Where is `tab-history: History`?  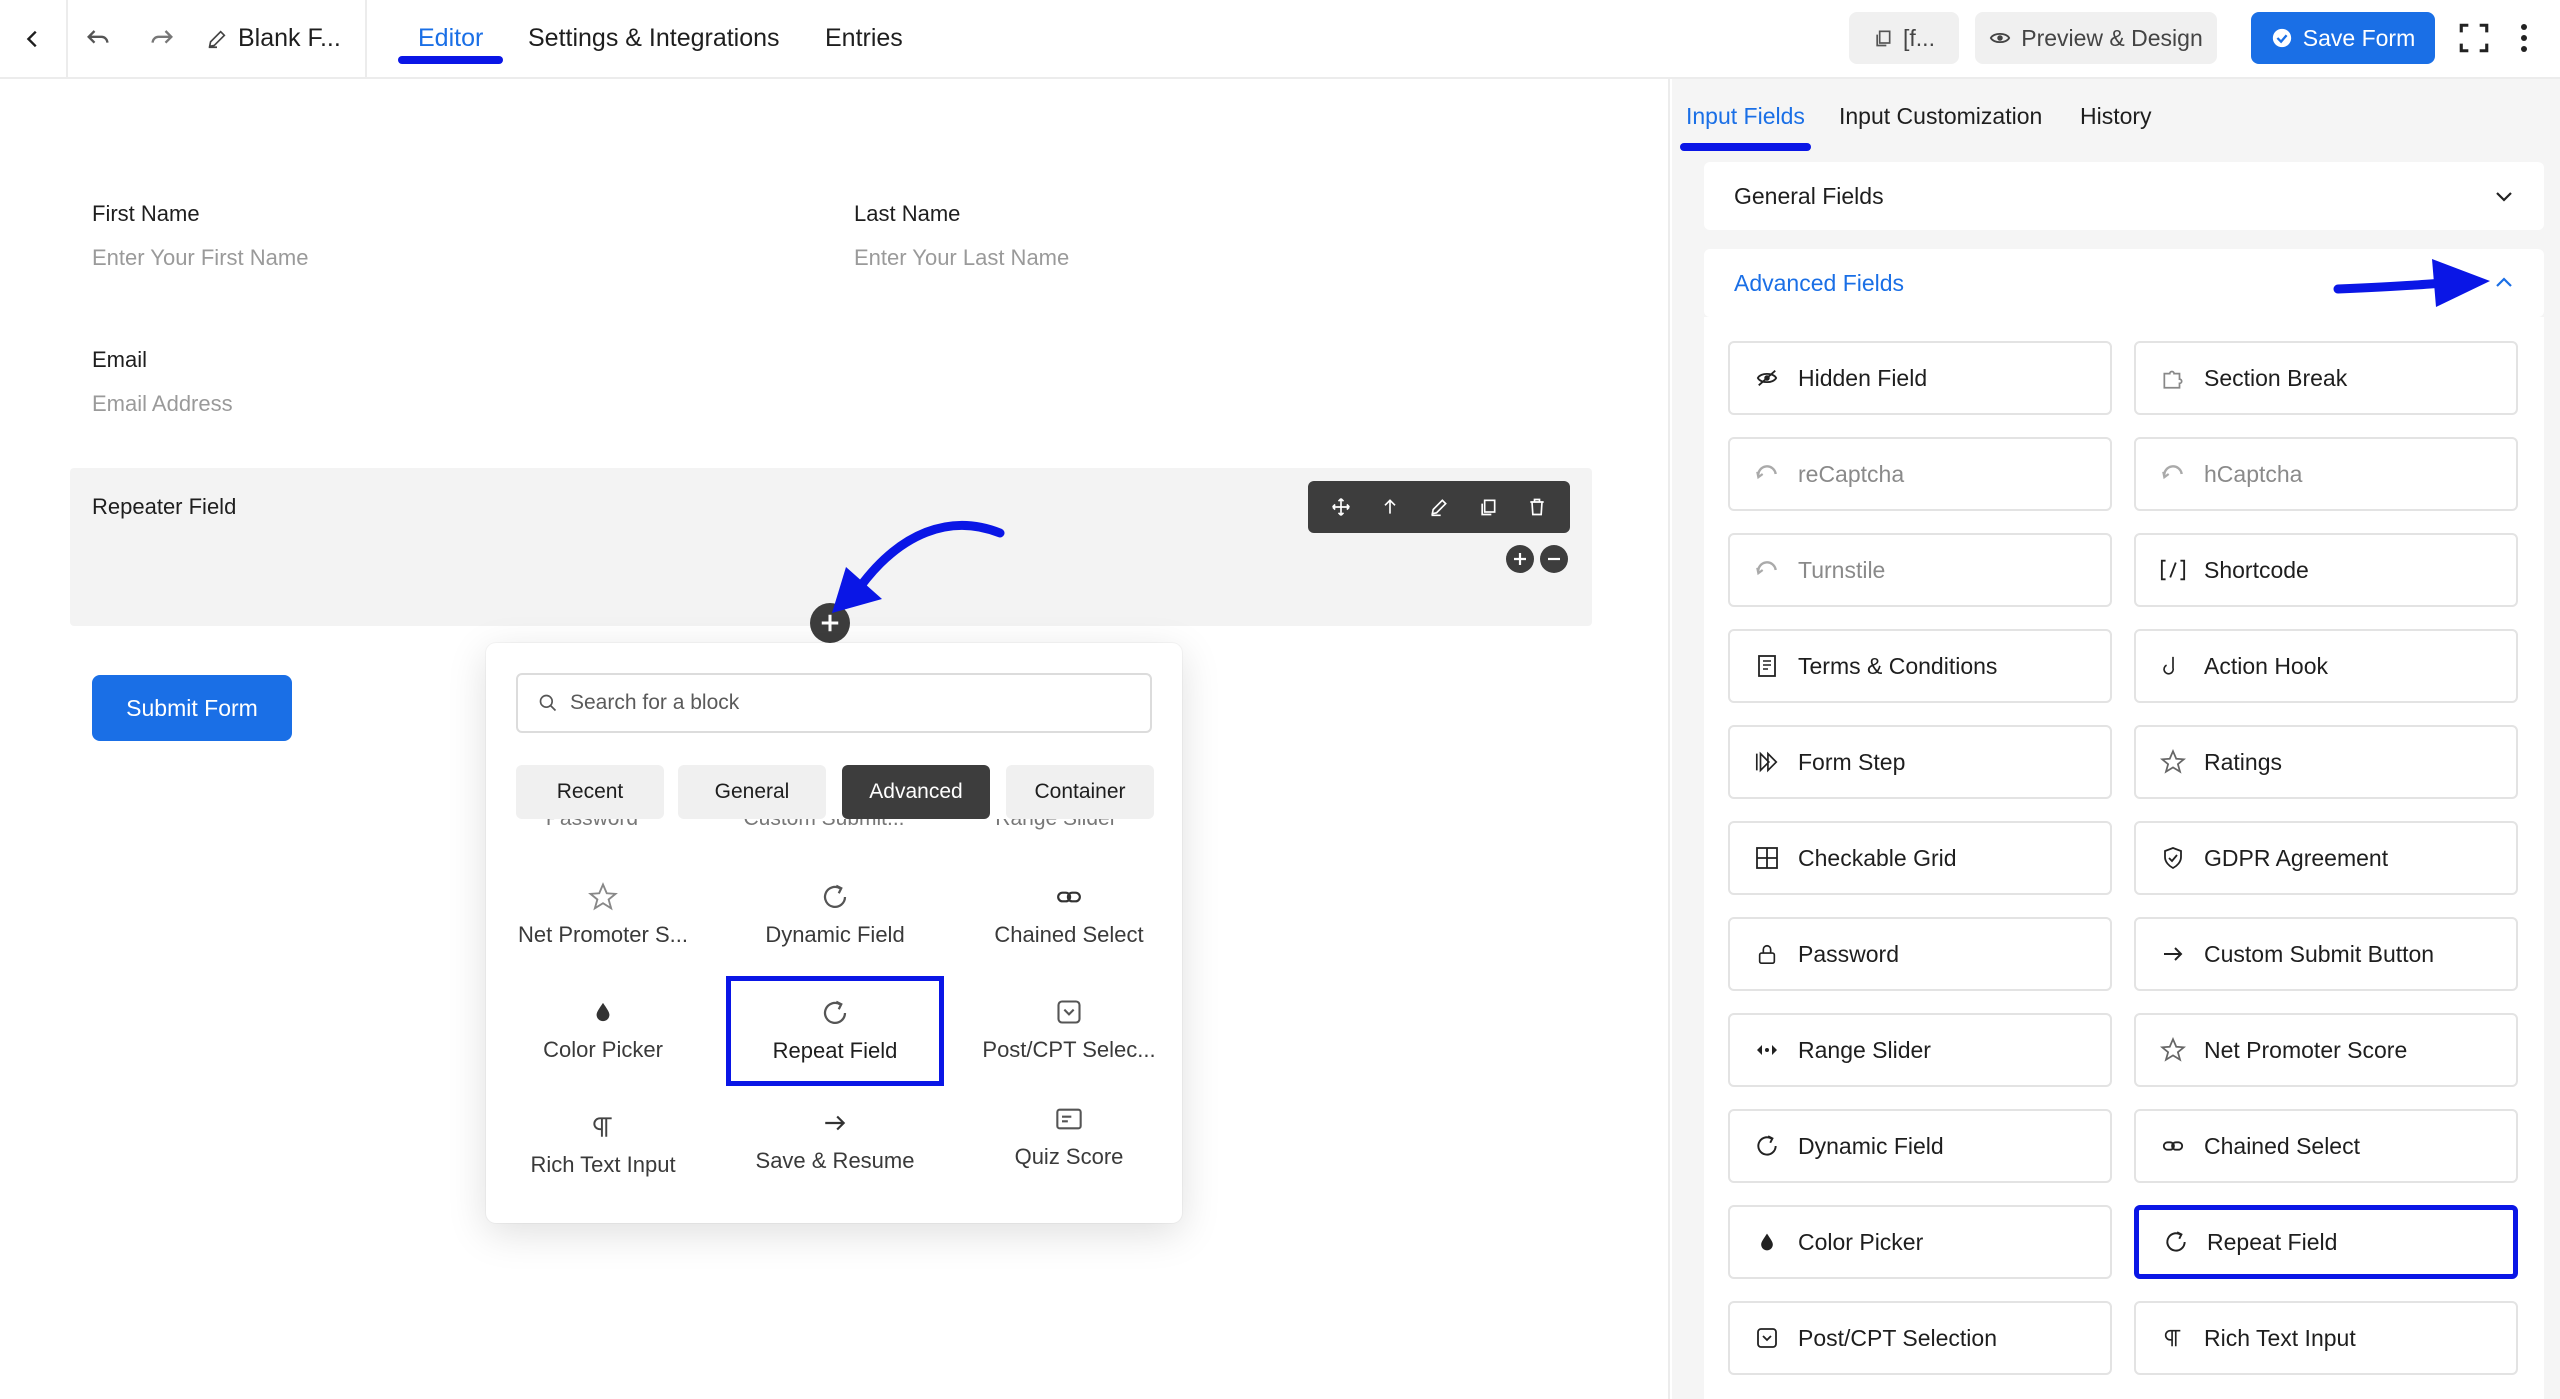
tab-history: History is located at coordinates (2116, 116).